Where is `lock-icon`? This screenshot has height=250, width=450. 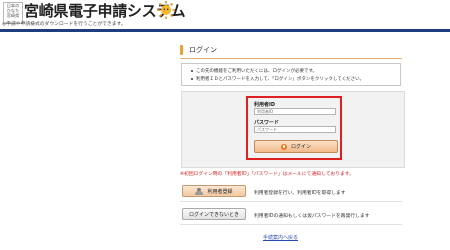 lock-icon is located at coordinates (283, 146).